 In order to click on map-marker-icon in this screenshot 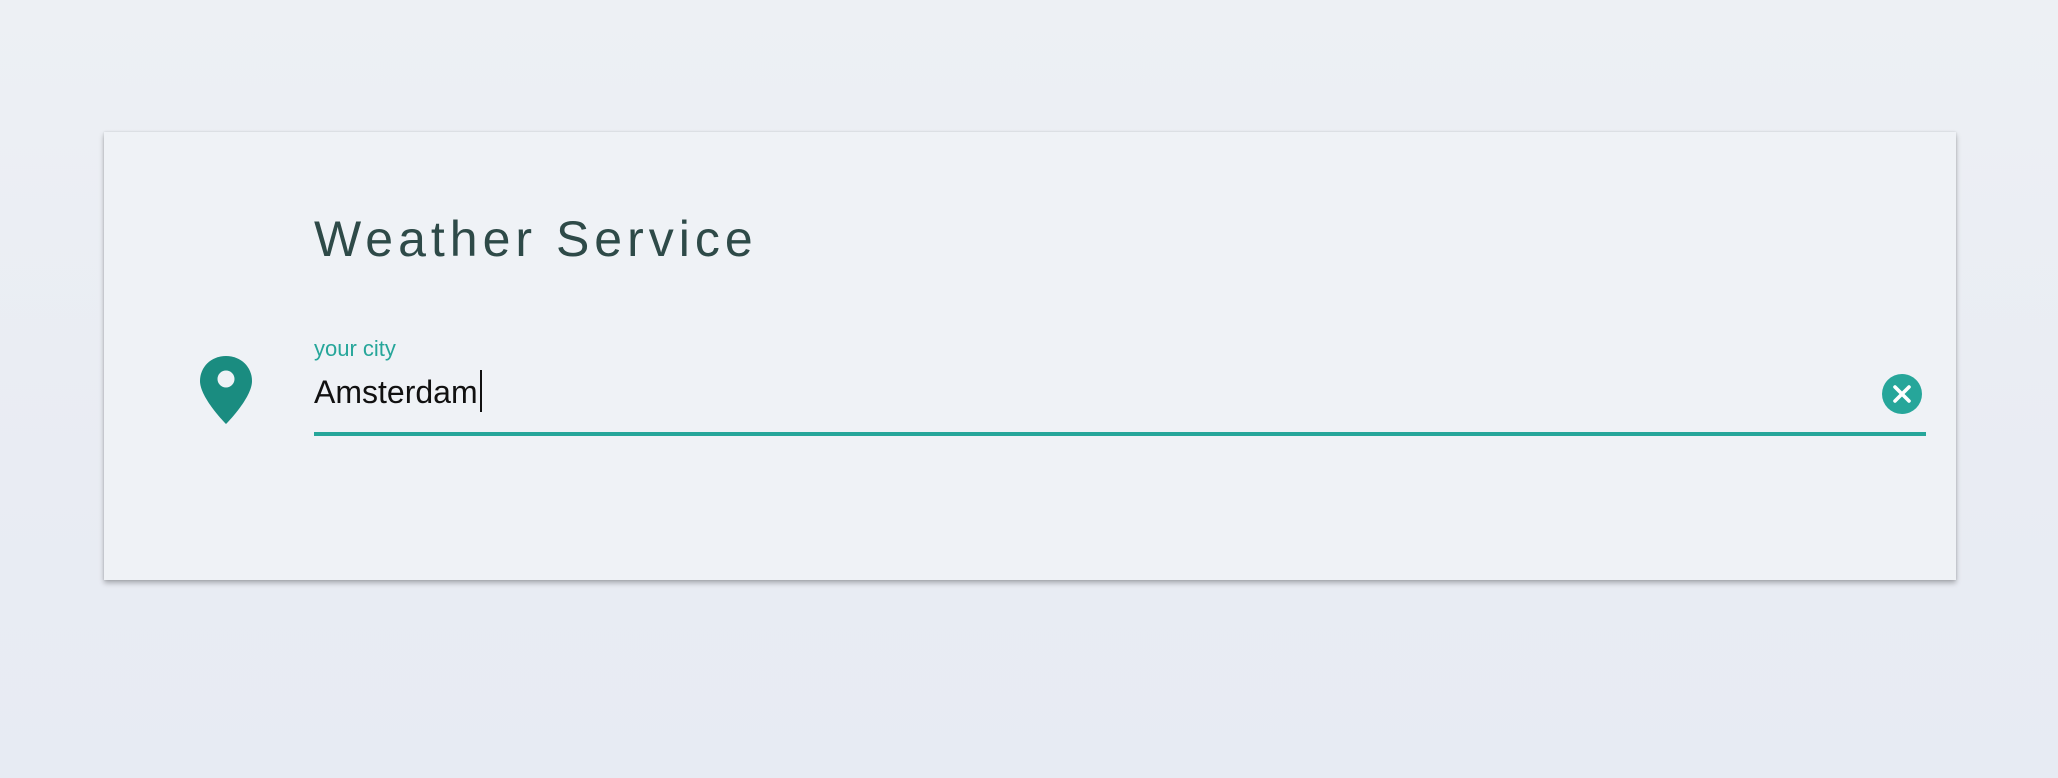, I will do `click(226, 390)`.